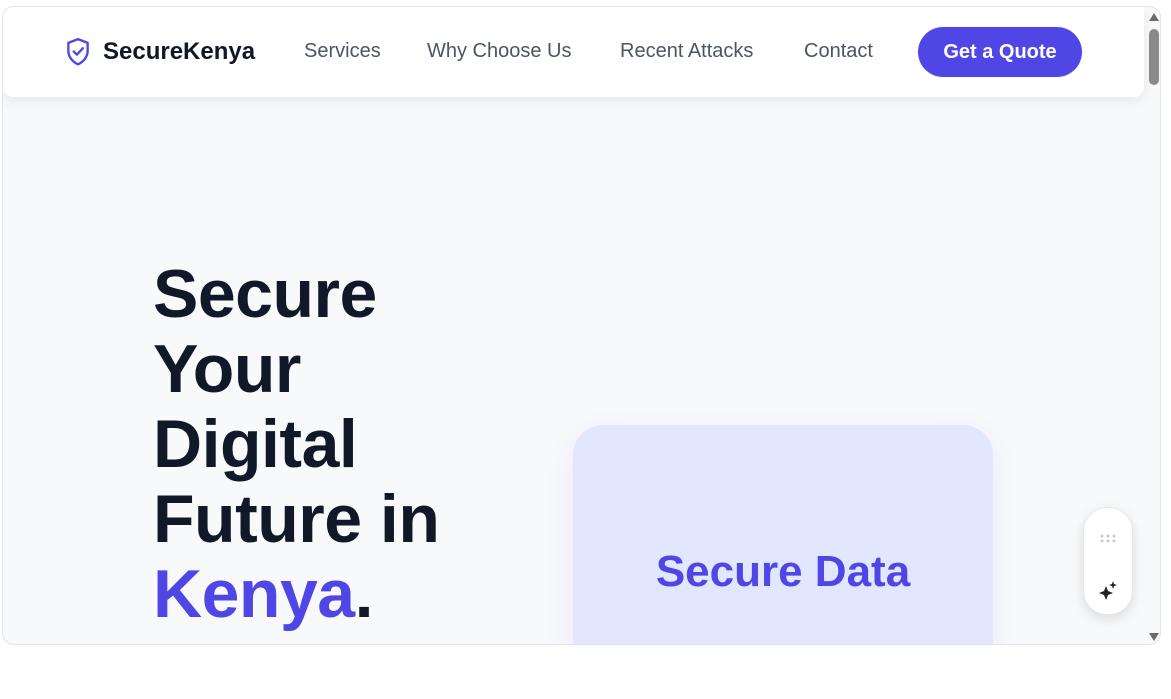  What do you see at coordinates (342, 51) in the screenshot?
I see `nav-link-services: Services` at bounding box center [342, 51].